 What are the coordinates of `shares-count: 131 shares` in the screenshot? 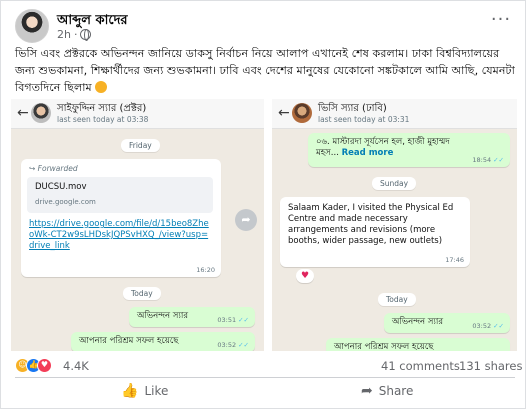 It's located at (490, 366).